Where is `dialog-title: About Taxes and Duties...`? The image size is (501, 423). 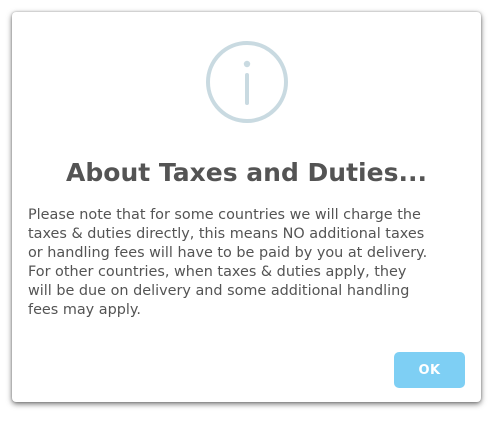 dialog-title: About Taxes and Duties... is located at coordinates (246, 172).